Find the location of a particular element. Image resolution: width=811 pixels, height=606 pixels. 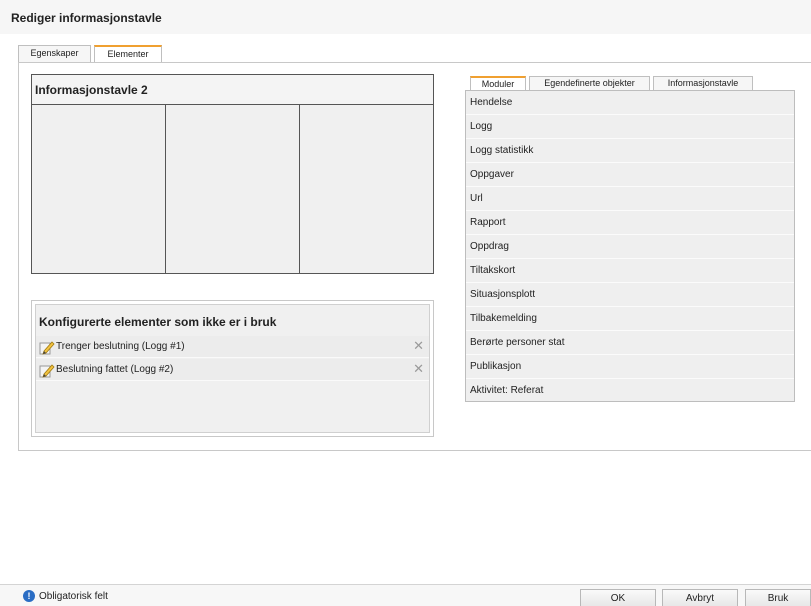

tab-egenskaper: Egenskaper is located at coordinates (54, 53).